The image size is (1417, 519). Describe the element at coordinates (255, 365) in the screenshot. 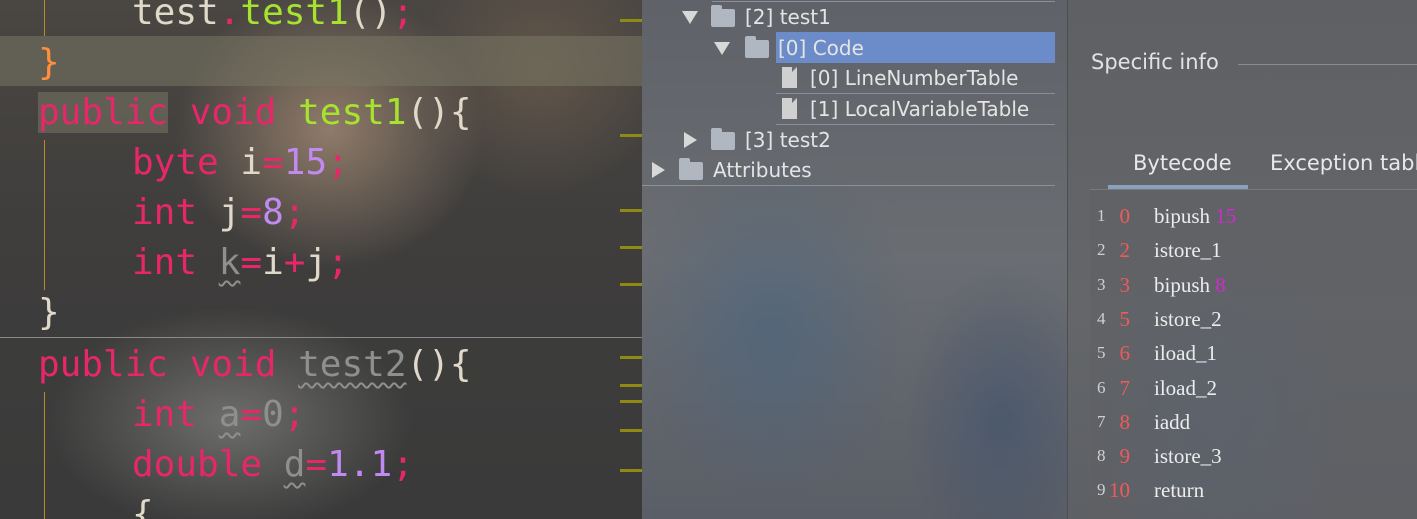

I see `code-line: public void test2(){` at that location.